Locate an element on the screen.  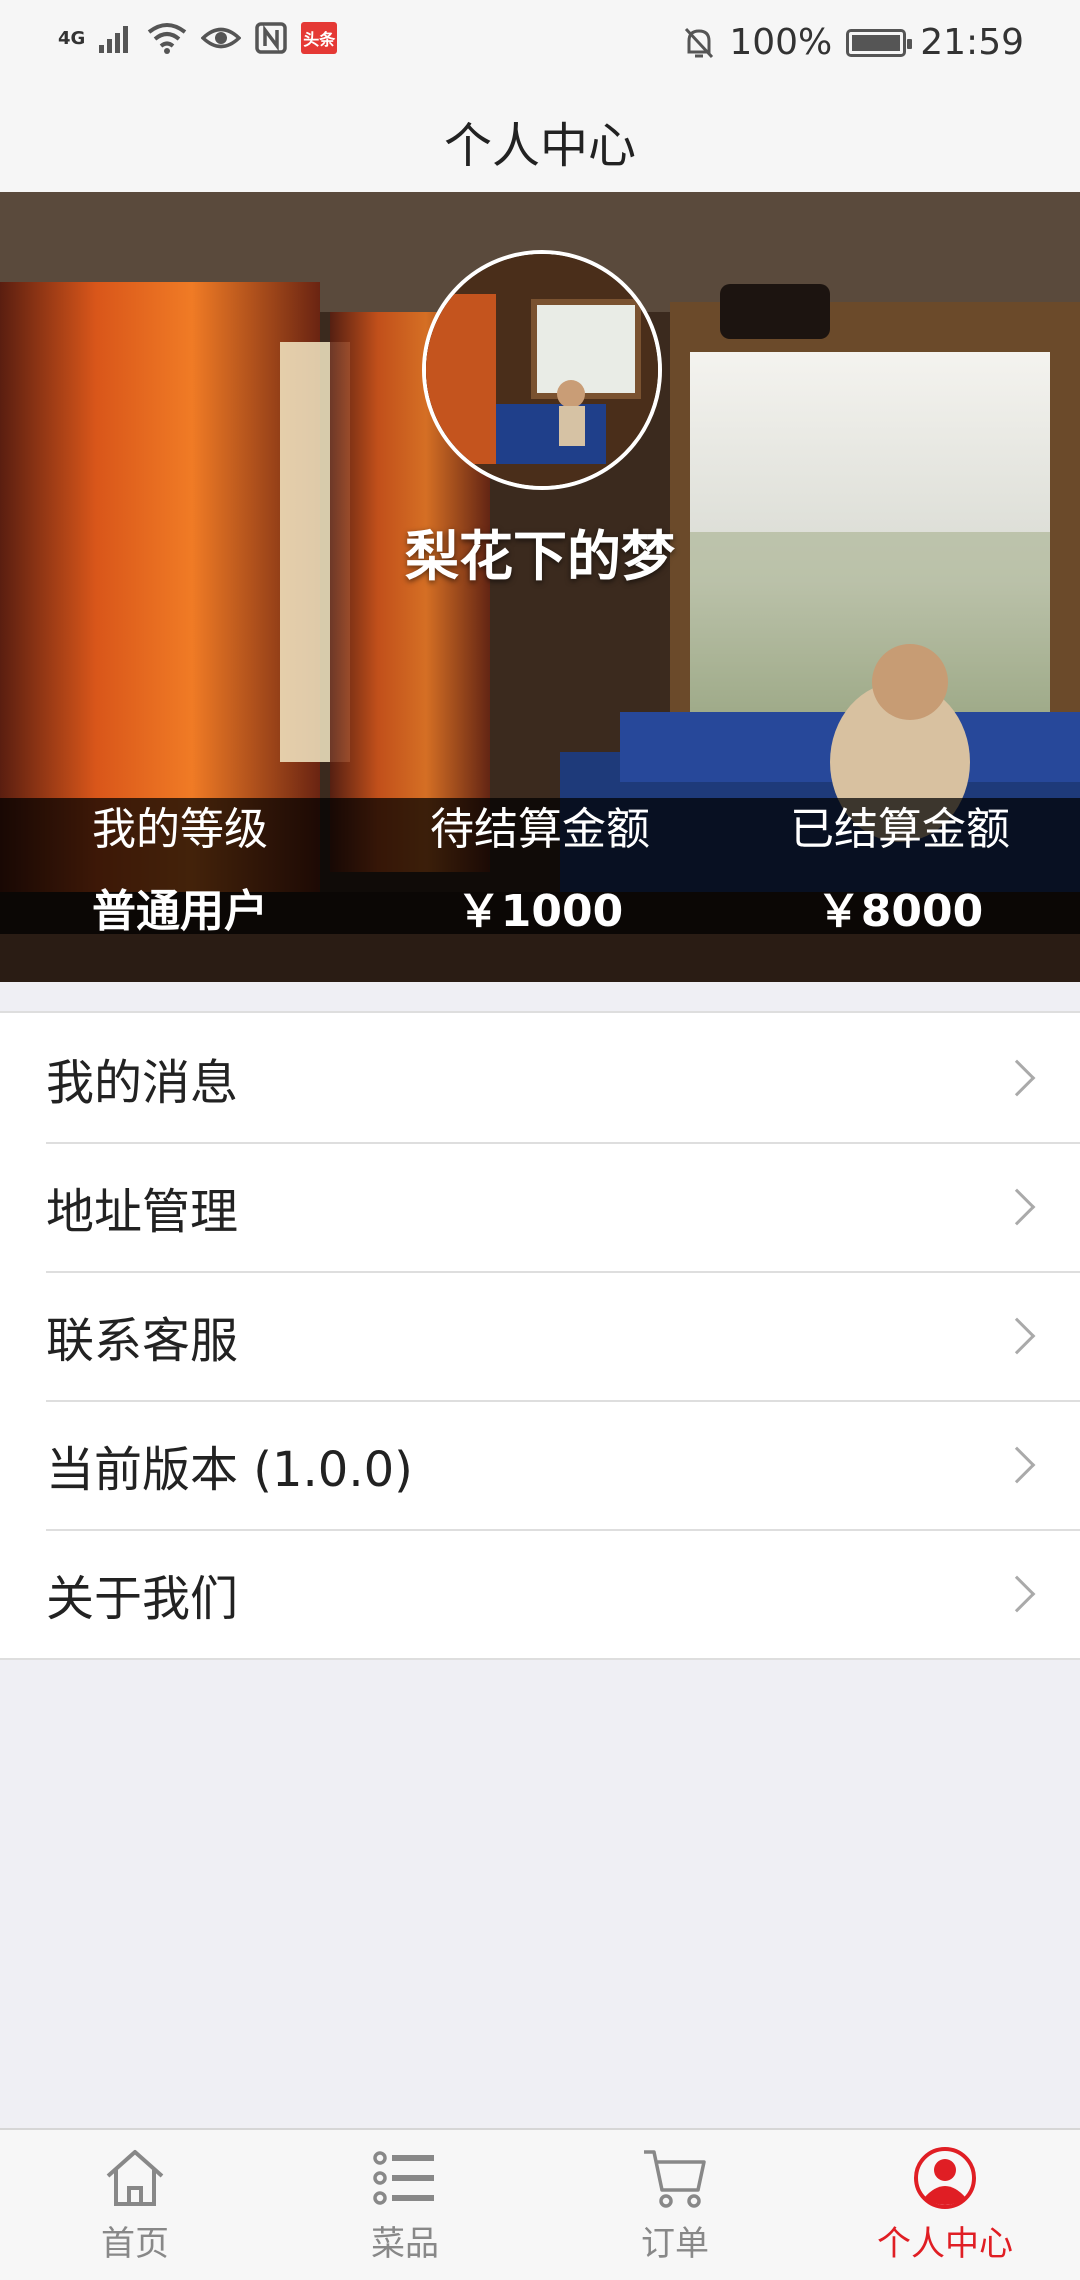
nfc-icon is located at coordinates (271, 38).